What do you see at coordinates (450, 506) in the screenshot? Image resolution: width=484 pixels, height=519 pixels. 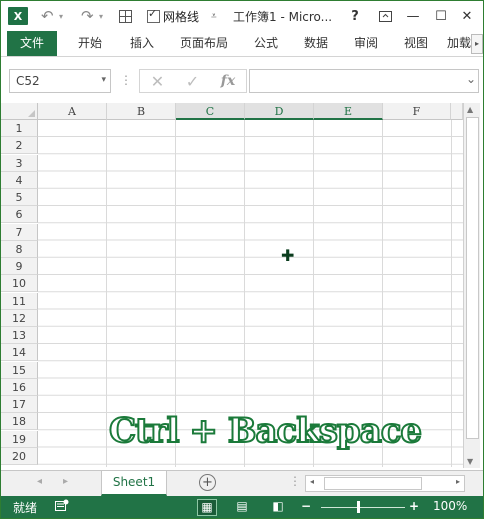 I see `zoom-level: 100%` at bounding box center [450, 506].